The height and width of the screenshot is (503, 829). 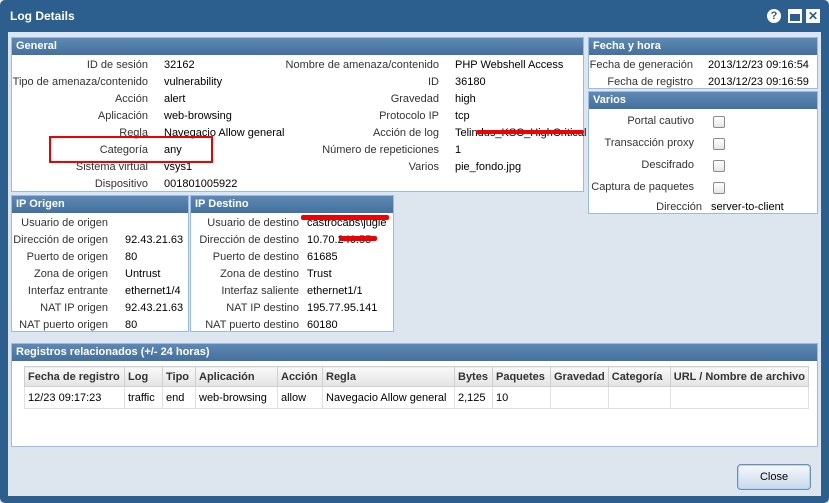 What do you see at coordinates (42, 16) in the screenshot?
I see `window-title: Log Details` at bounding box center [42, 16].